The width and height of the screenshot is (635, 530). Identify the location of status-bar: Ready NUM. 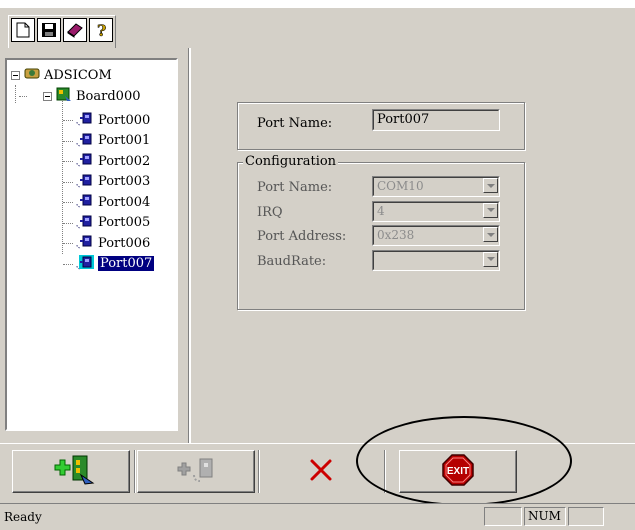
(317, 516).